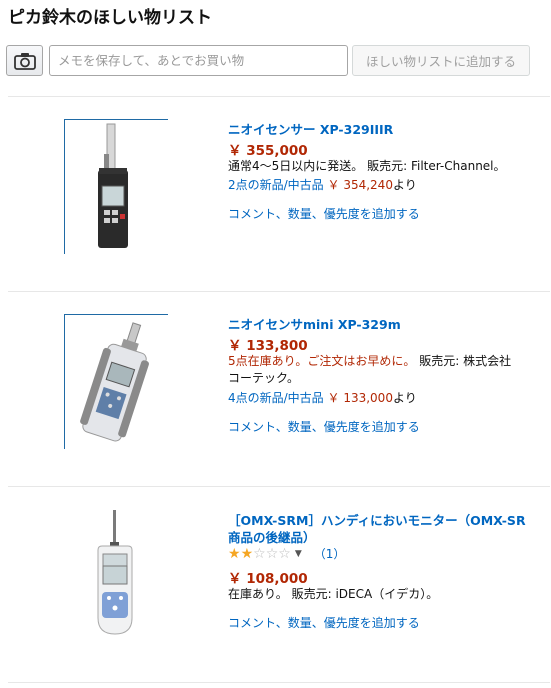 This screenshot has width=551, height=688. Describe the element at coordinates (264, 378) in the screenshot. I see `seller-text-2: コーテック。` at that location.